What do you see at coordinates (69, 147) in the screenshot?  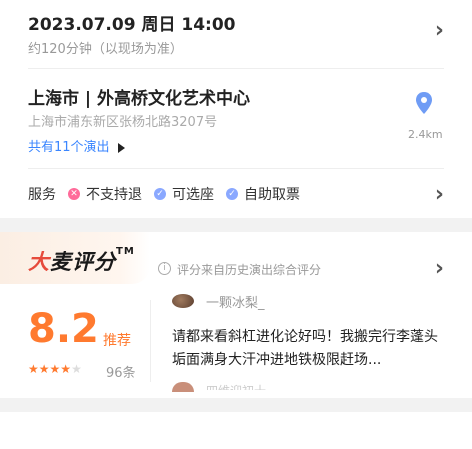 I see `shows-link-label: 共有11个演出` at bounding box center [69, 147].